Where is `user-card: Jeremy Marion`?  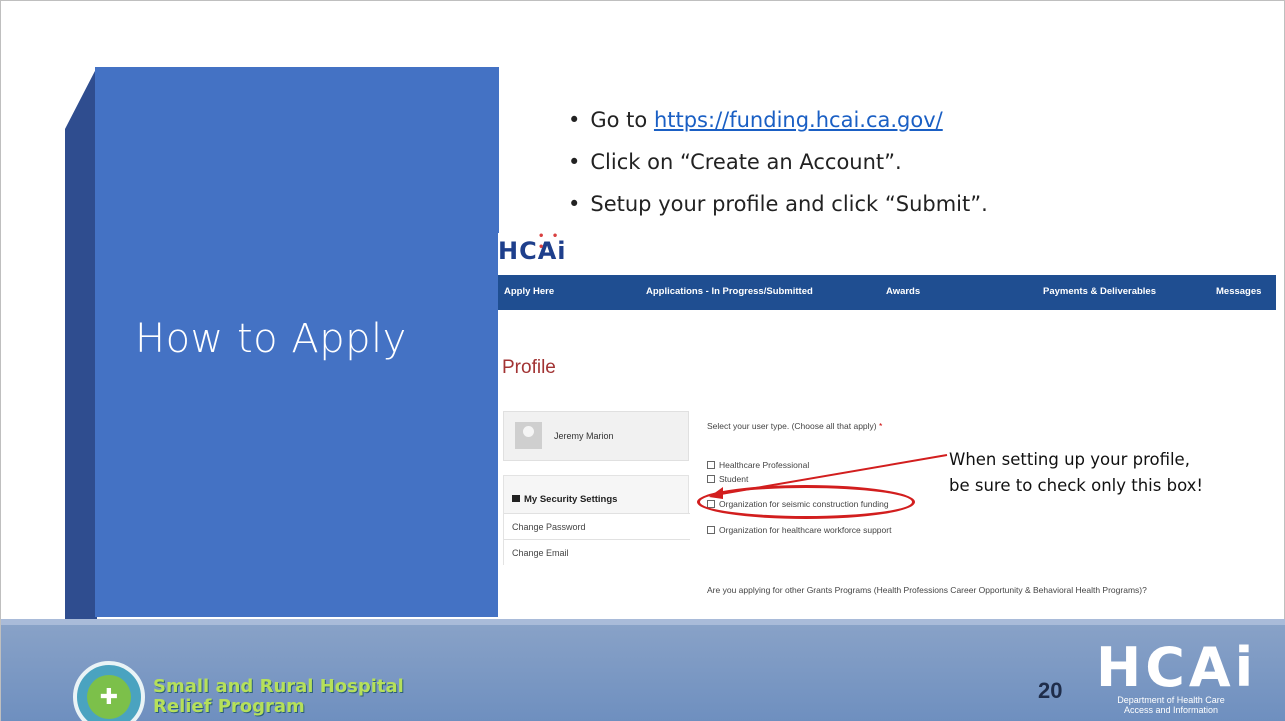
user-card: Jeremy Marion is located at coordinates (596, 436).